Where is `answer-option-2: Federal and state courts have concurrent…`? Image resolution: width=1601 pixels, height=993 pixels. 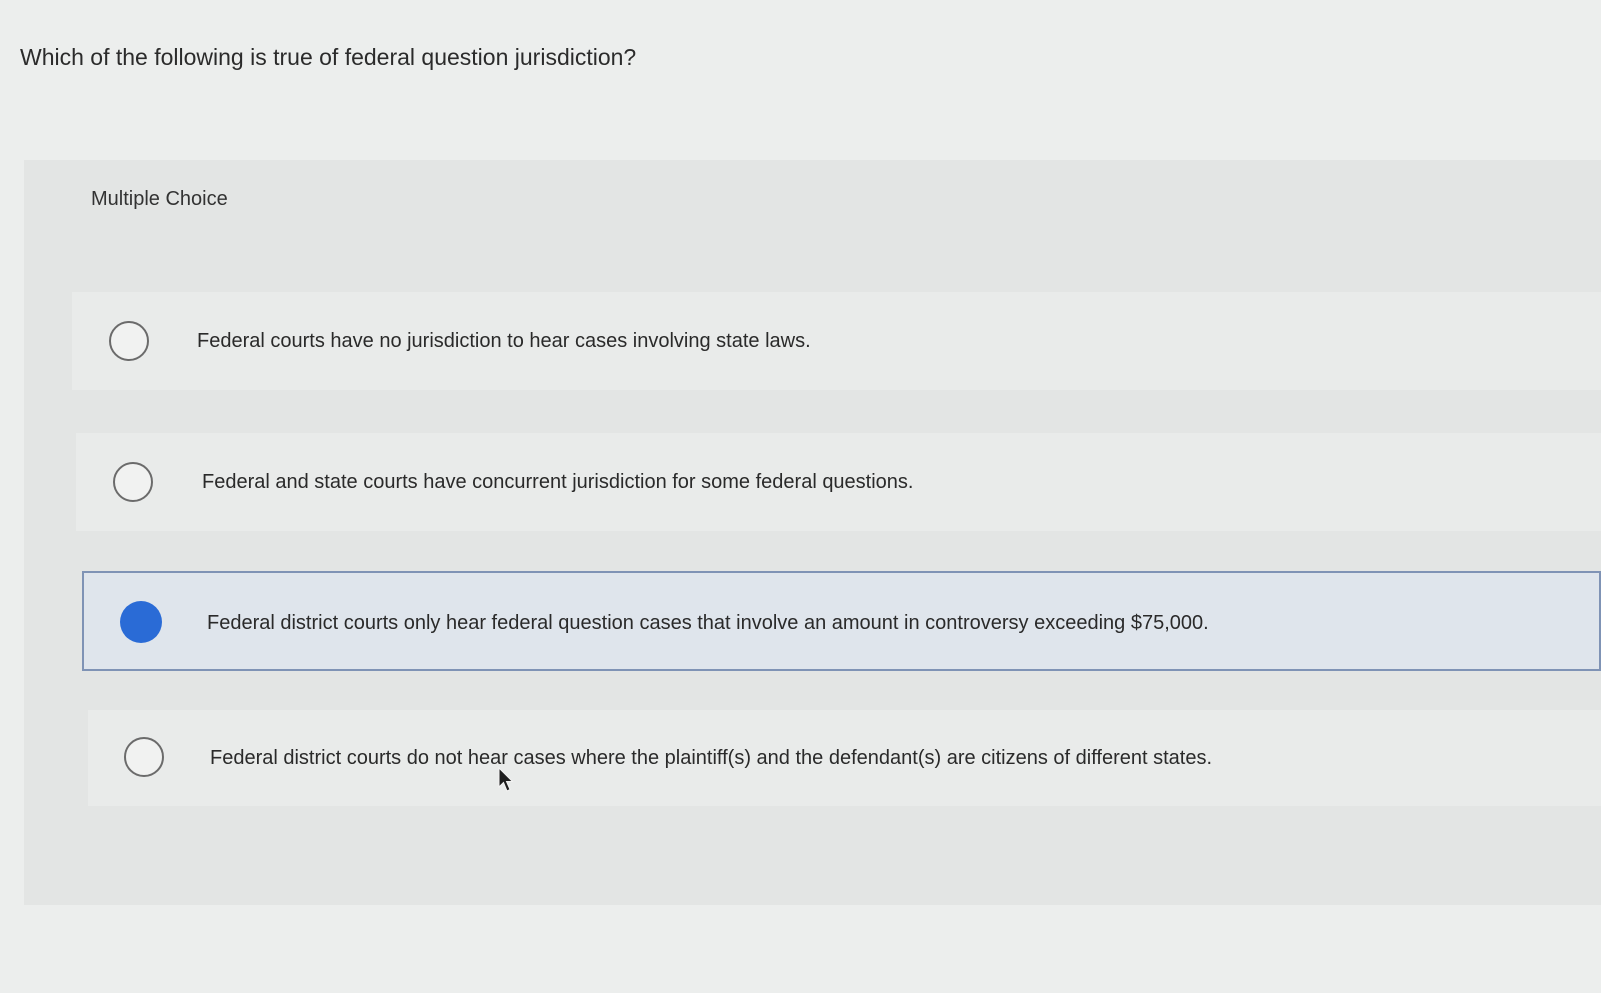 answer-option-2: Federal and state courts have concurrent… is located at coordinates (838, 482).